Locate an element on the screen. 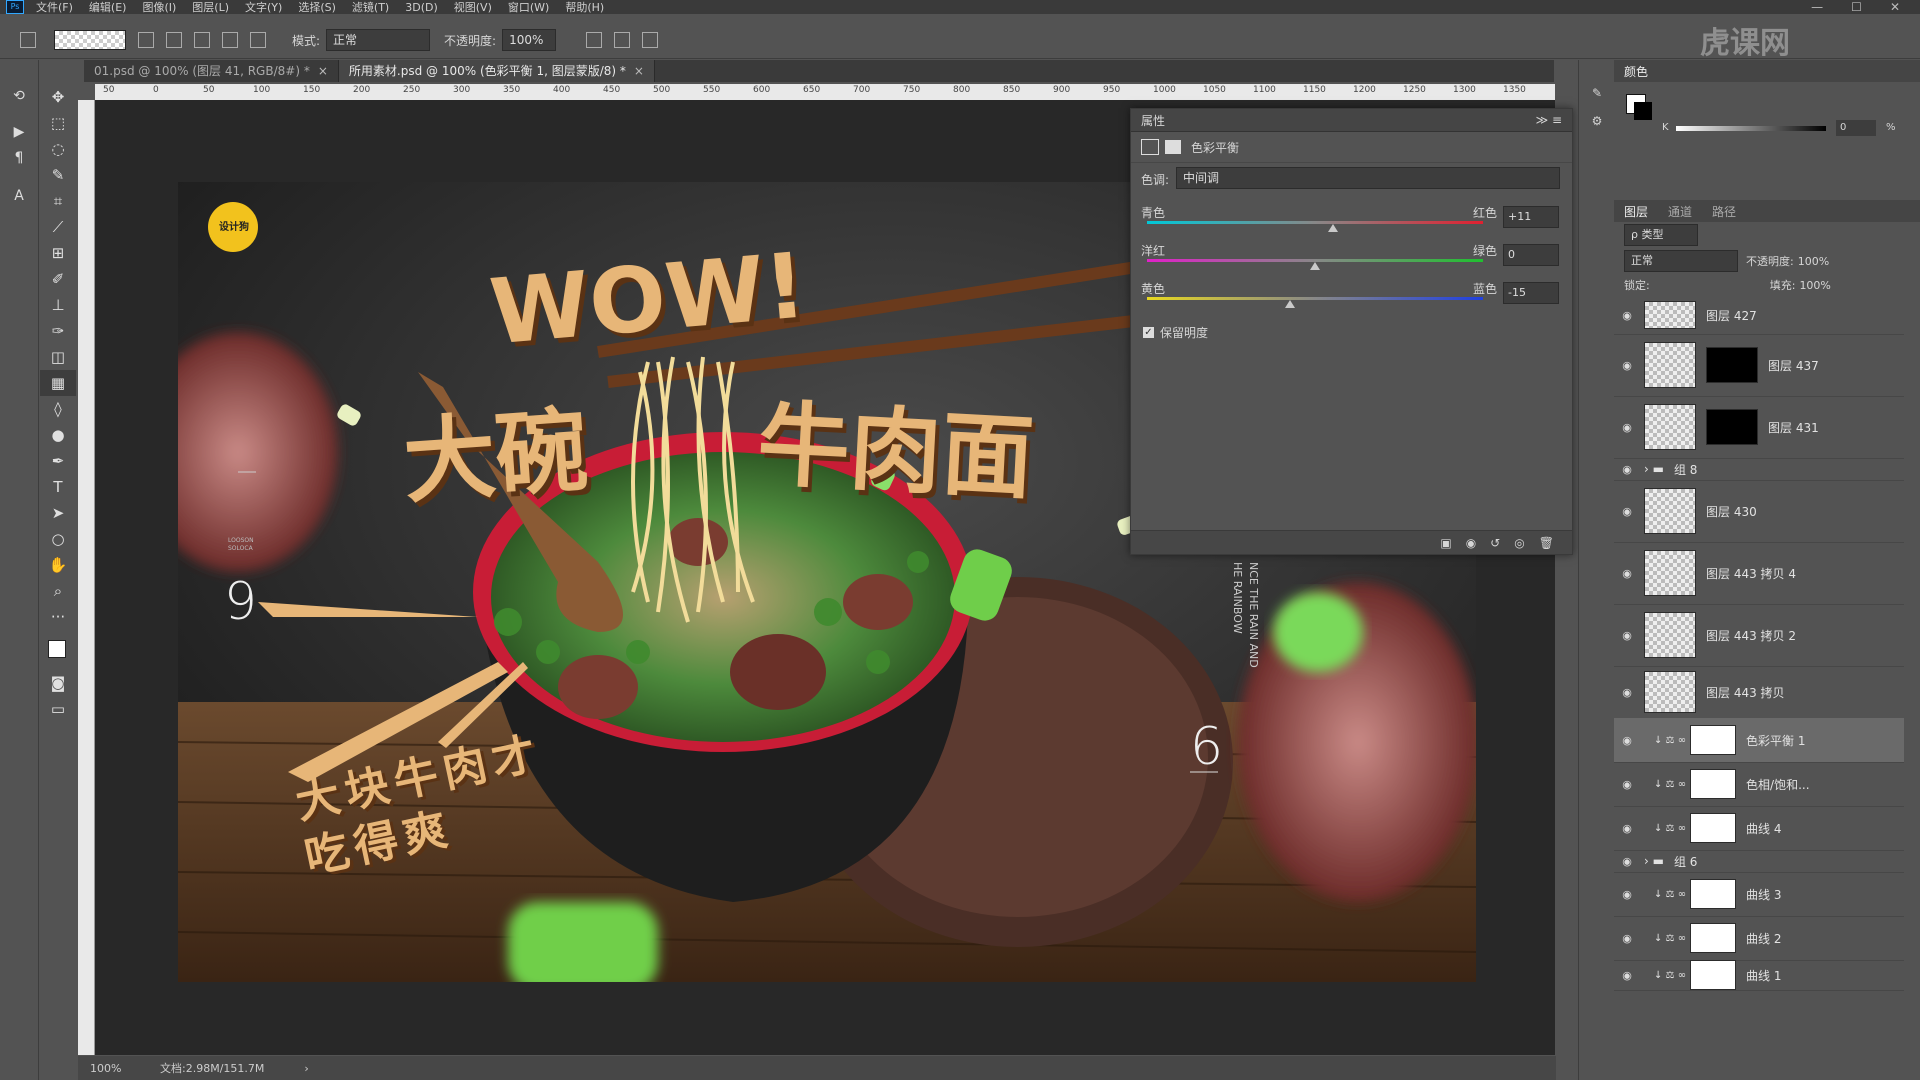 This screenshot has height=1080, width=1920. linear-gradient-icon is located at coordinates (146, 40).